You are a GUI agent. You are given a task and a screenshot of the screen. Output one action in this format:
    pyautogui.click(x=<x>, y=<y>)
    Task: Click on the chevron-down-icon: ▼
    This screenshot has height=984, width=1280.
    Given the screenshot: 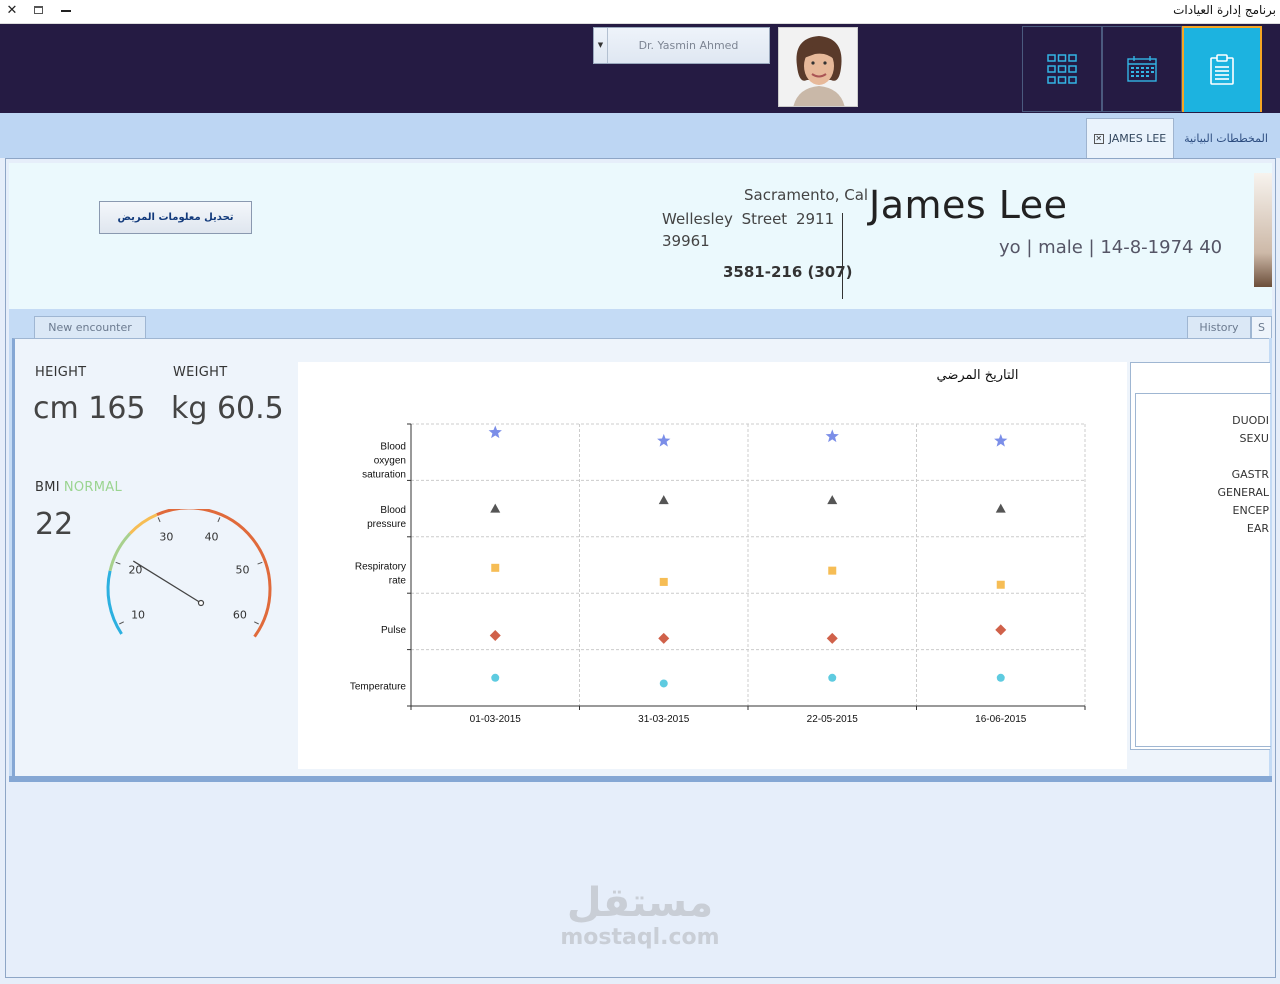 What is the action you would take?
    pyautogui.click(x=601, y=45)
    